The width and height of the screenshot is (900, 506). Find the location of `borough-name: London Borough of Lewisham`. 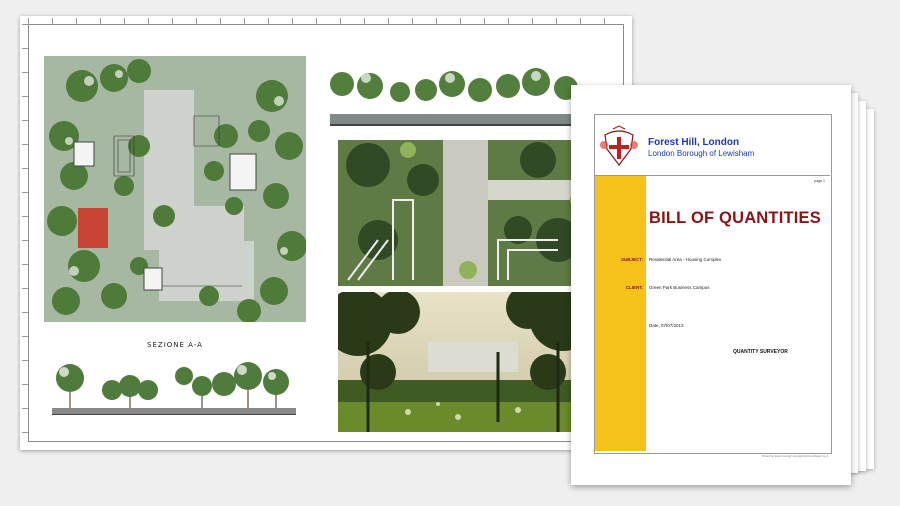

borough-name: London Borough of Lewisham is located at coordinates (701, 153).